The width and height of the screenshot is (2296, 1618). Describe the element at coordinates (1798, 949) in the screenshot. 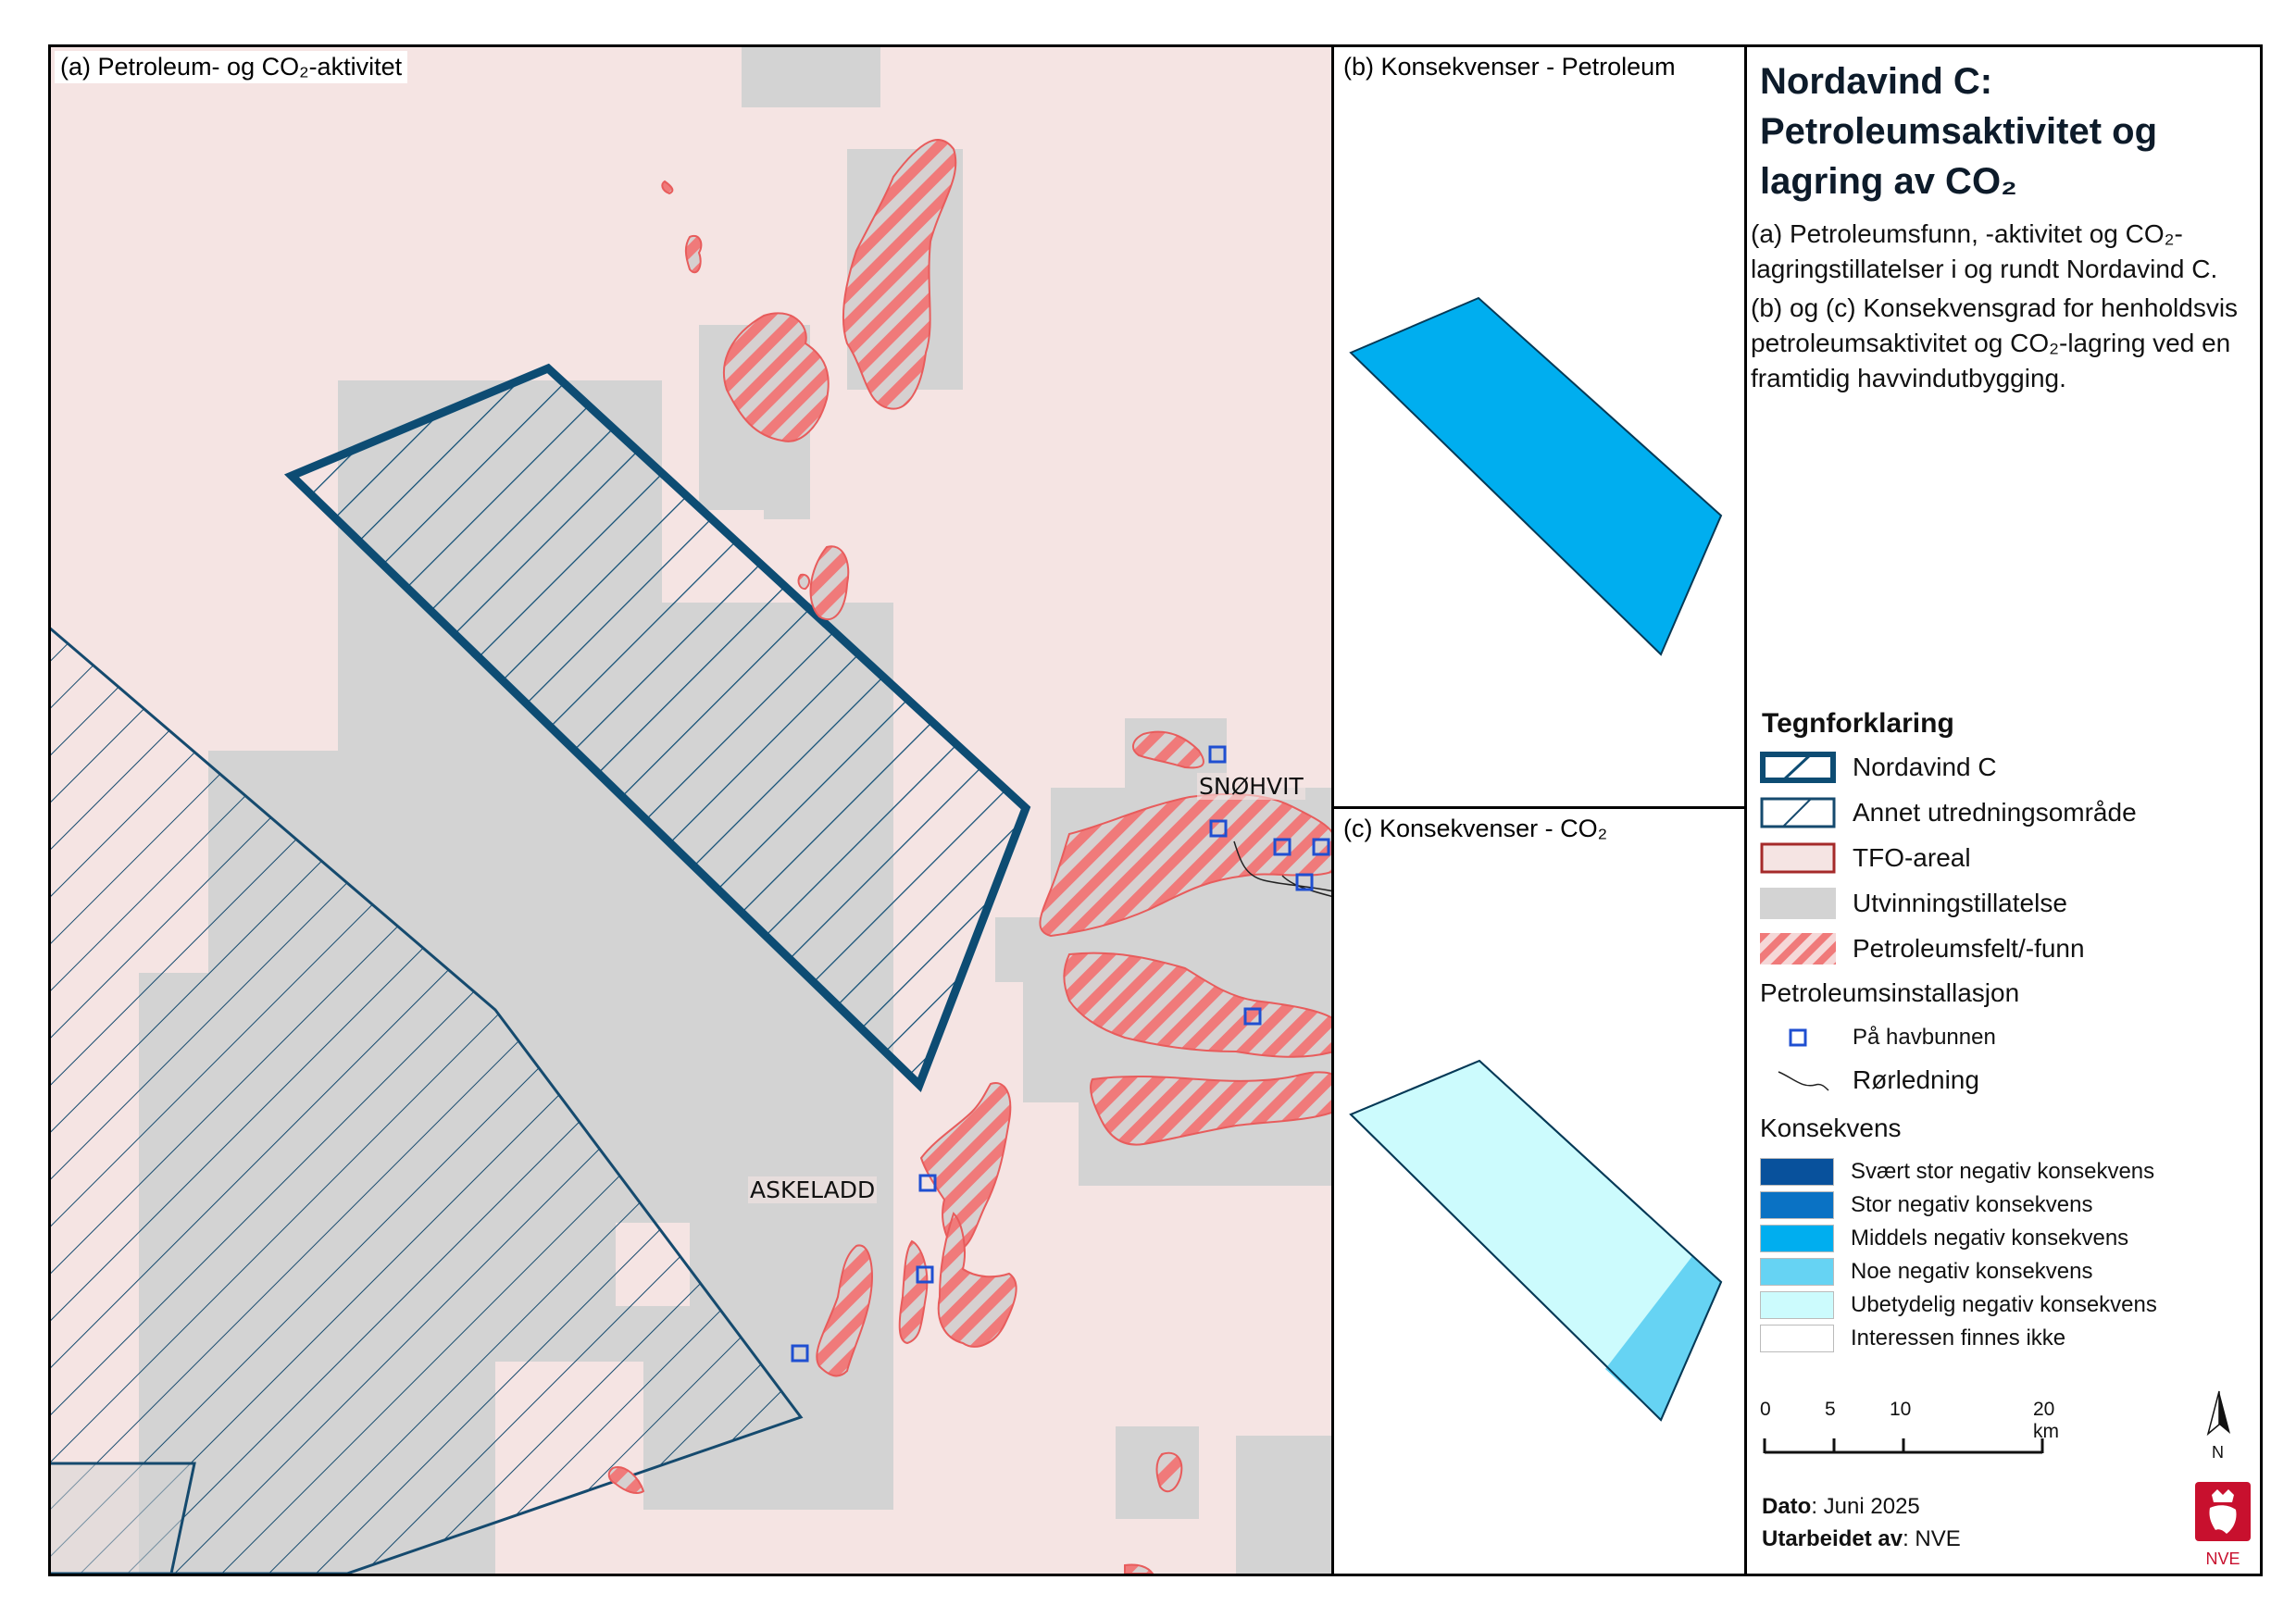

I see `petroleumsfelt-symbol` at that location.